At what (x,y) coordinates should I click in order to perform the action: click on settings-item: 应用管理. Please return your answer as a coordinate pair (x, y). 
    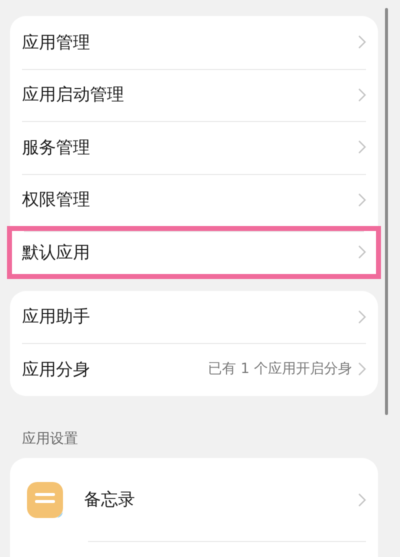
    Looking at the image, I should click on (194, 42).